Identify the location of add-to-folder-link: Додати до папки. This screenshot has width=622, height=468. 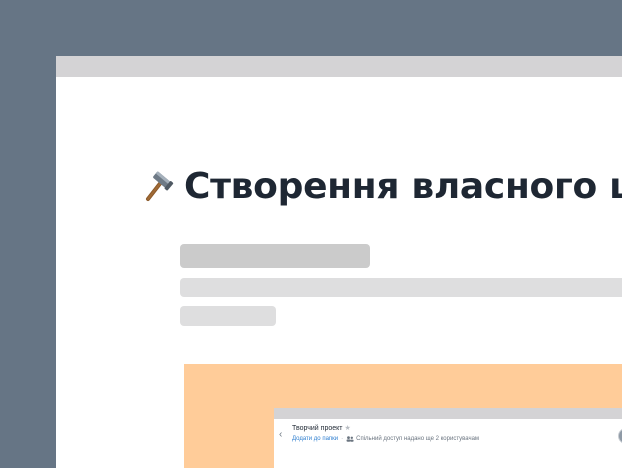
(315, 439).